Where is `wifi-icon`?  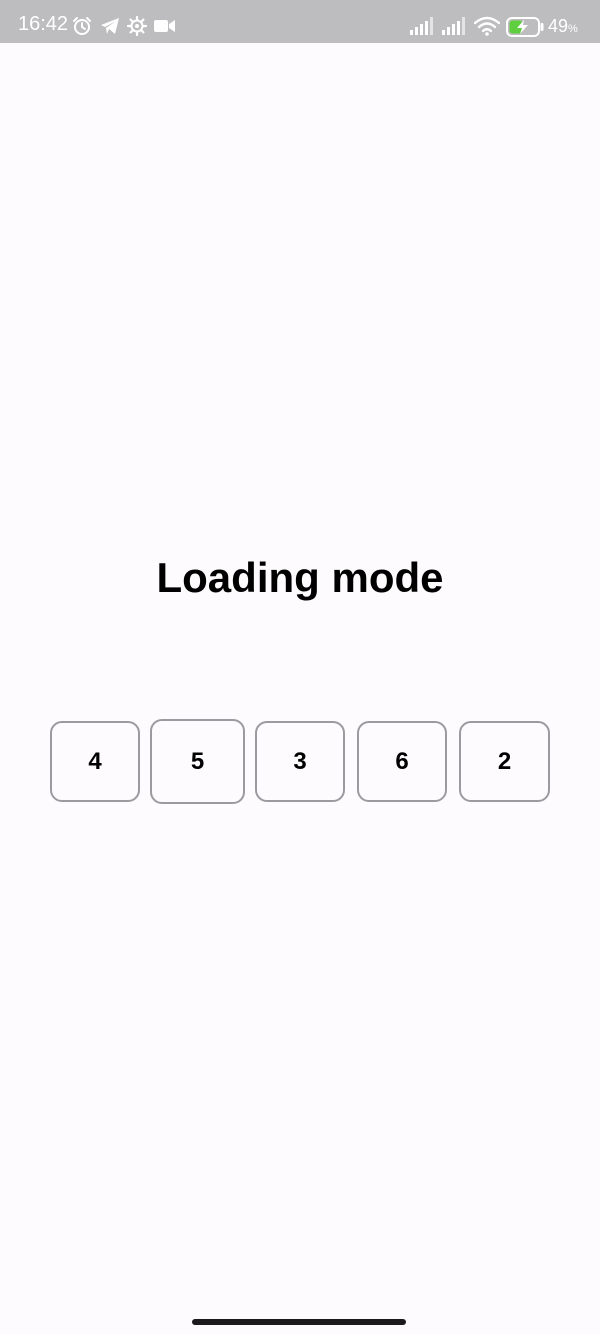
wifi-icon is located at coordinates (487, 26).